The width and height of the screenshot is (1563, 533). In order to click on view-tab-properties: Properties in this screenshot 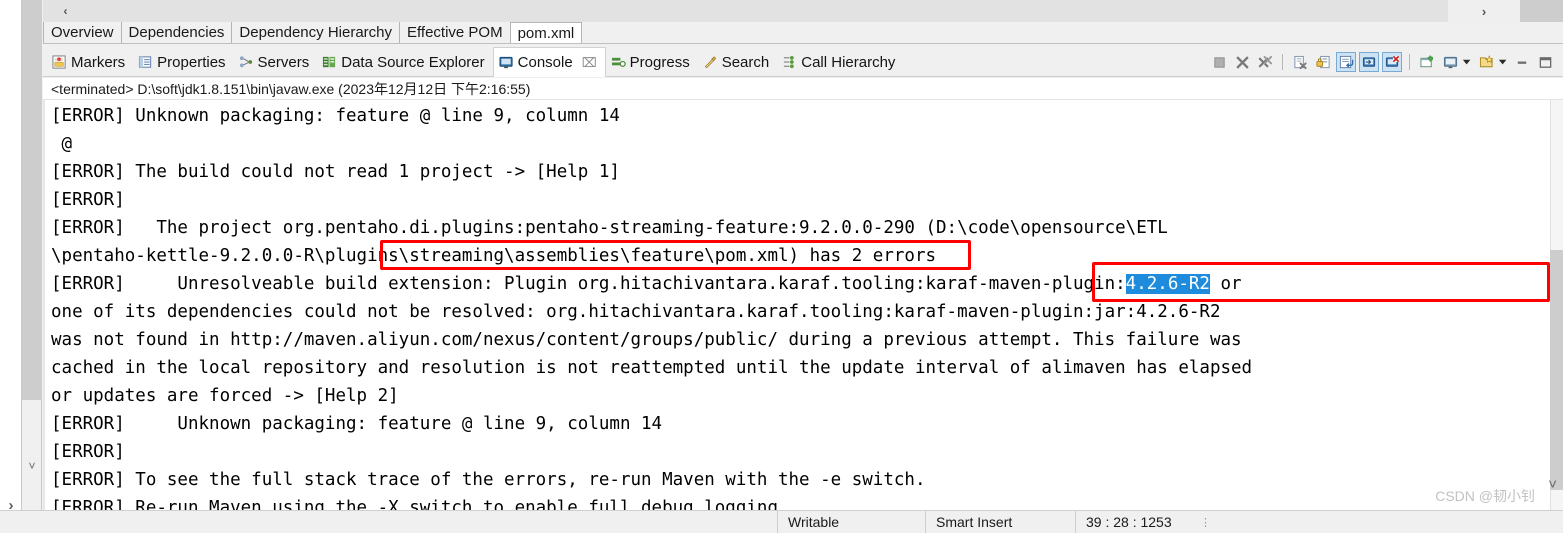, I will do `click(183, 62)`.